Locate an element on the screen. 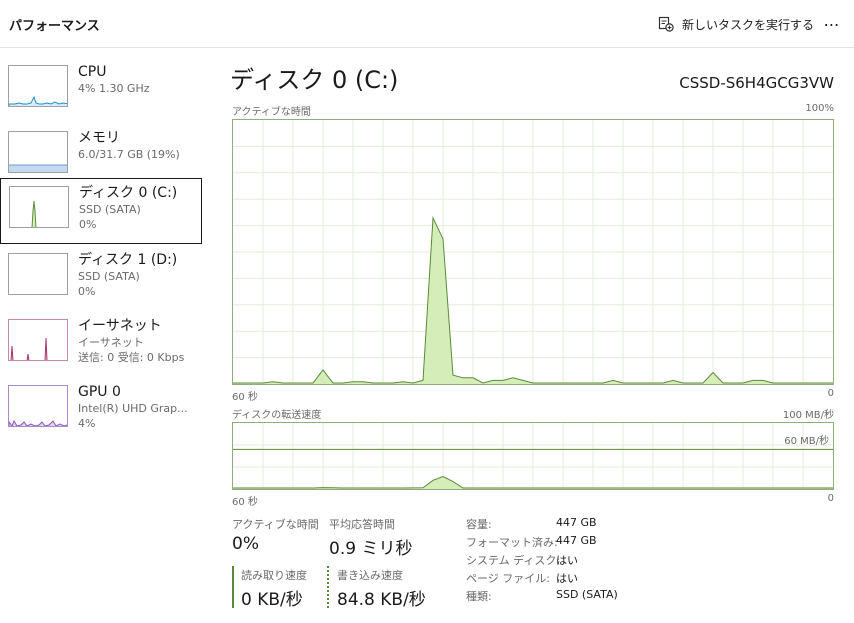 This screenshot has width=854, height=623. ellipsis-icon: ⋯ is located at coordinates (832, 24).